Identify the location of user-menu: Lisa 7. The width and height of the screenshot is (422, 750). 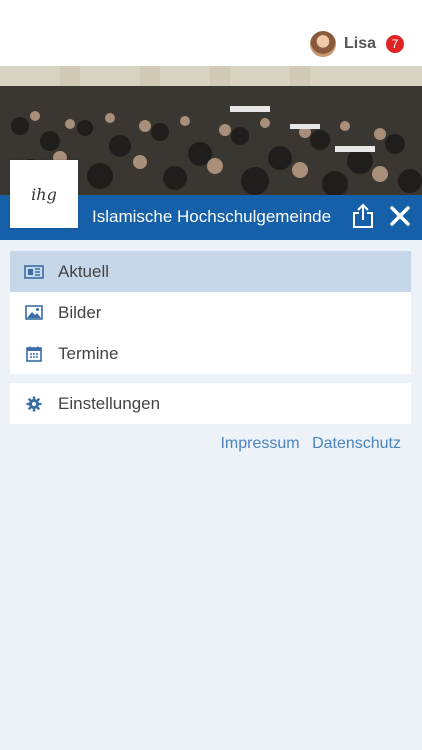
(356, 44).